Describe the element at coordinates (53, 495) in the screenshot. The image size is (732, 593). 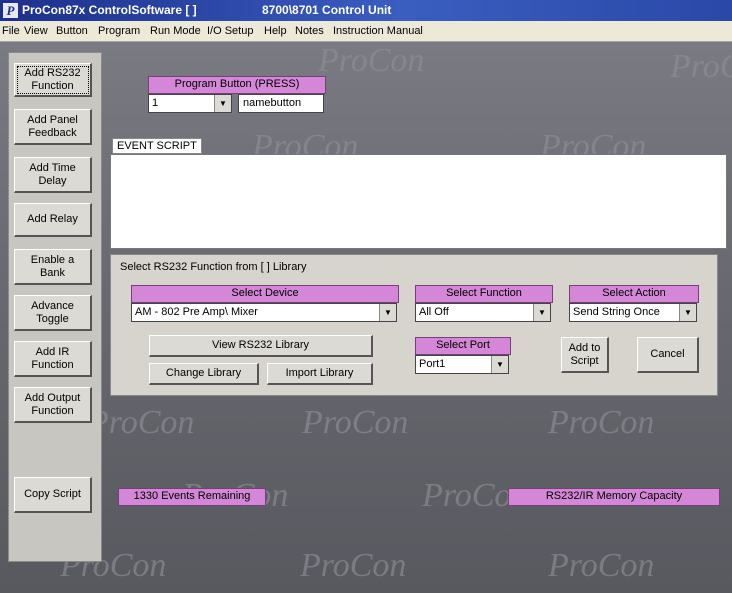
I see `copy-script-button: Copy Script` at that location.